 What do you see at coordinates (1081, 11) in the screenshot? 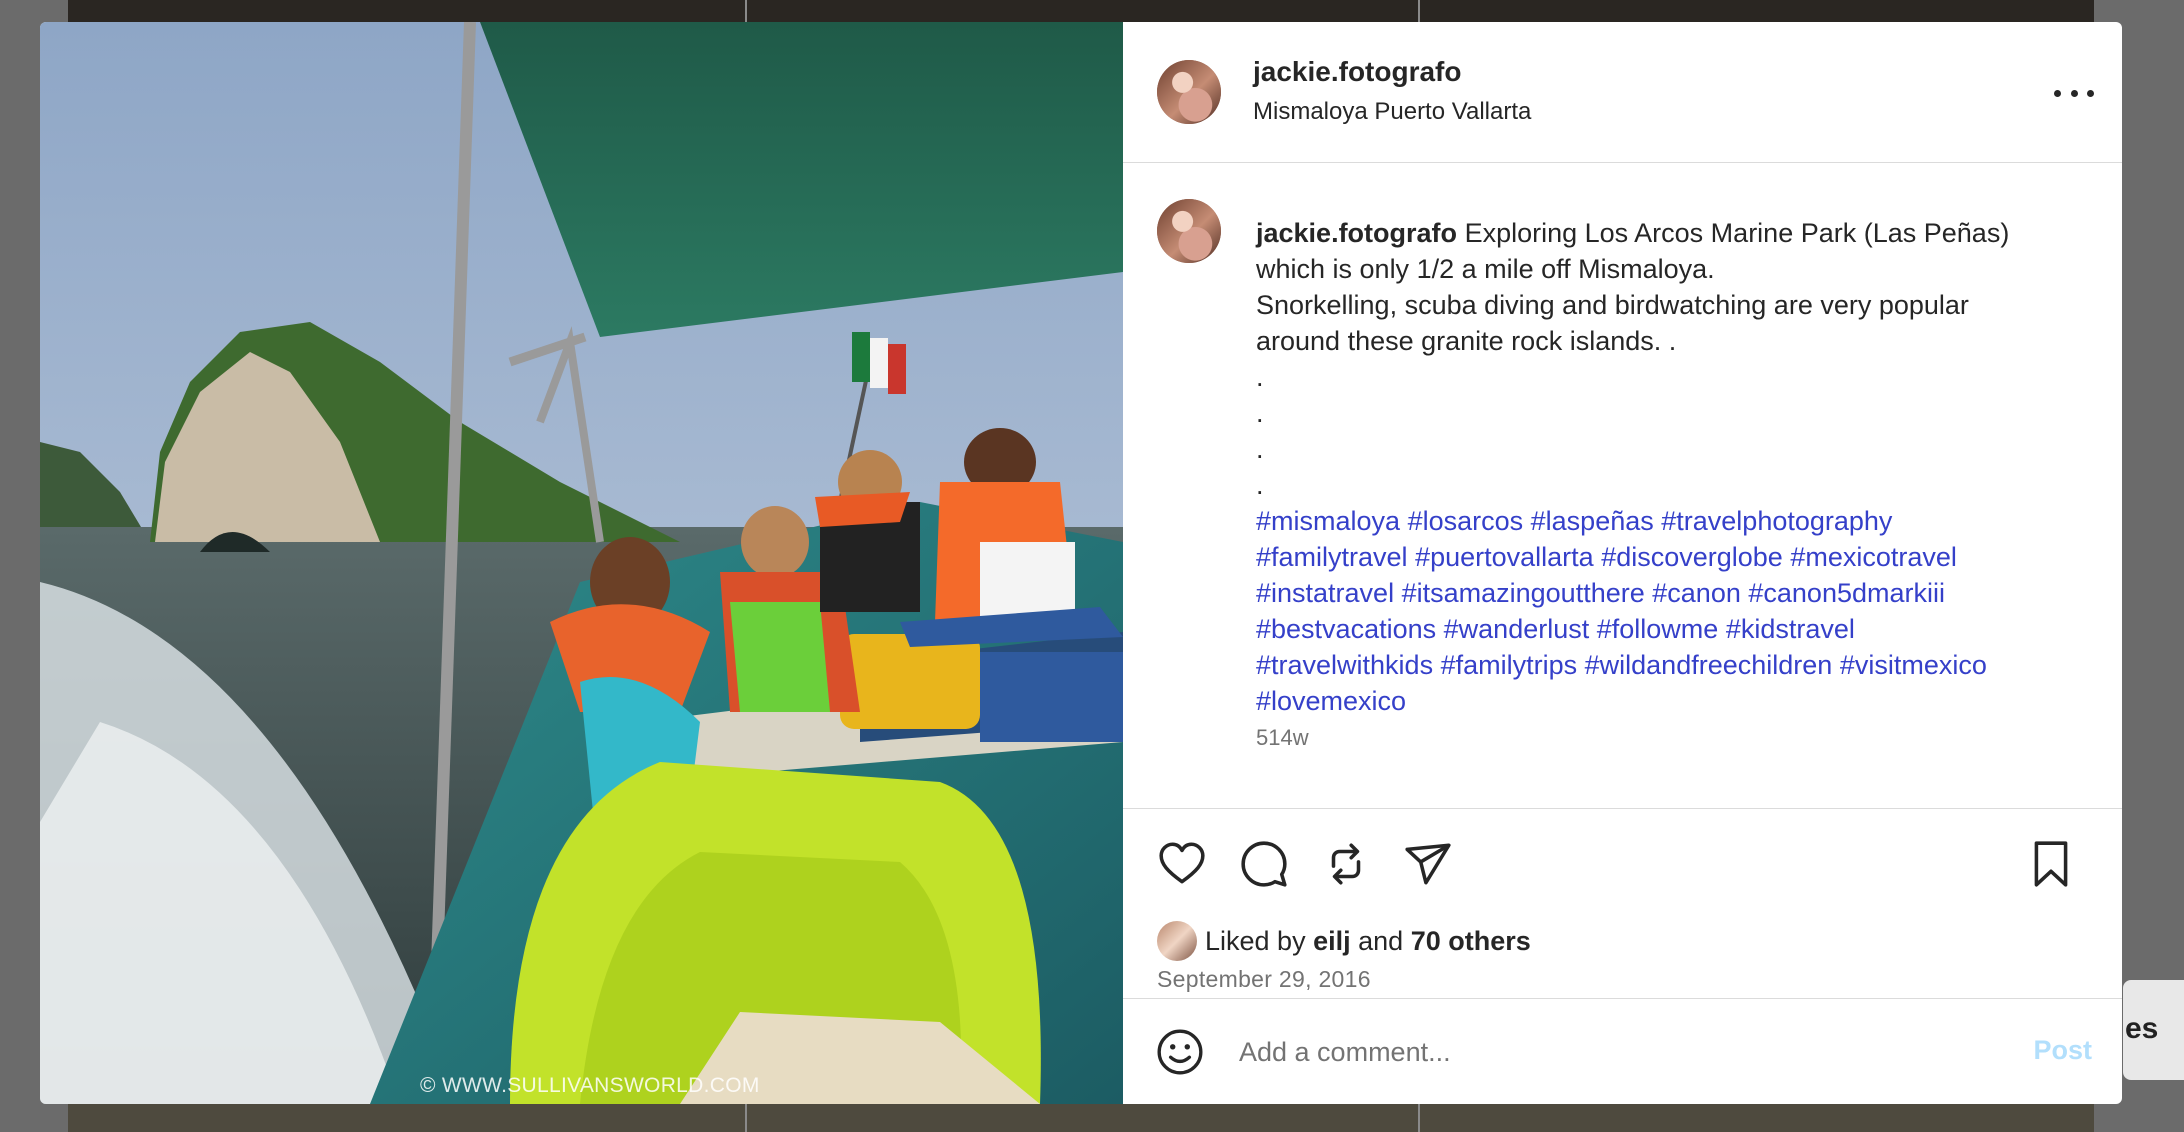
I see `background-feed-top` at bounding box center [1081, 11].